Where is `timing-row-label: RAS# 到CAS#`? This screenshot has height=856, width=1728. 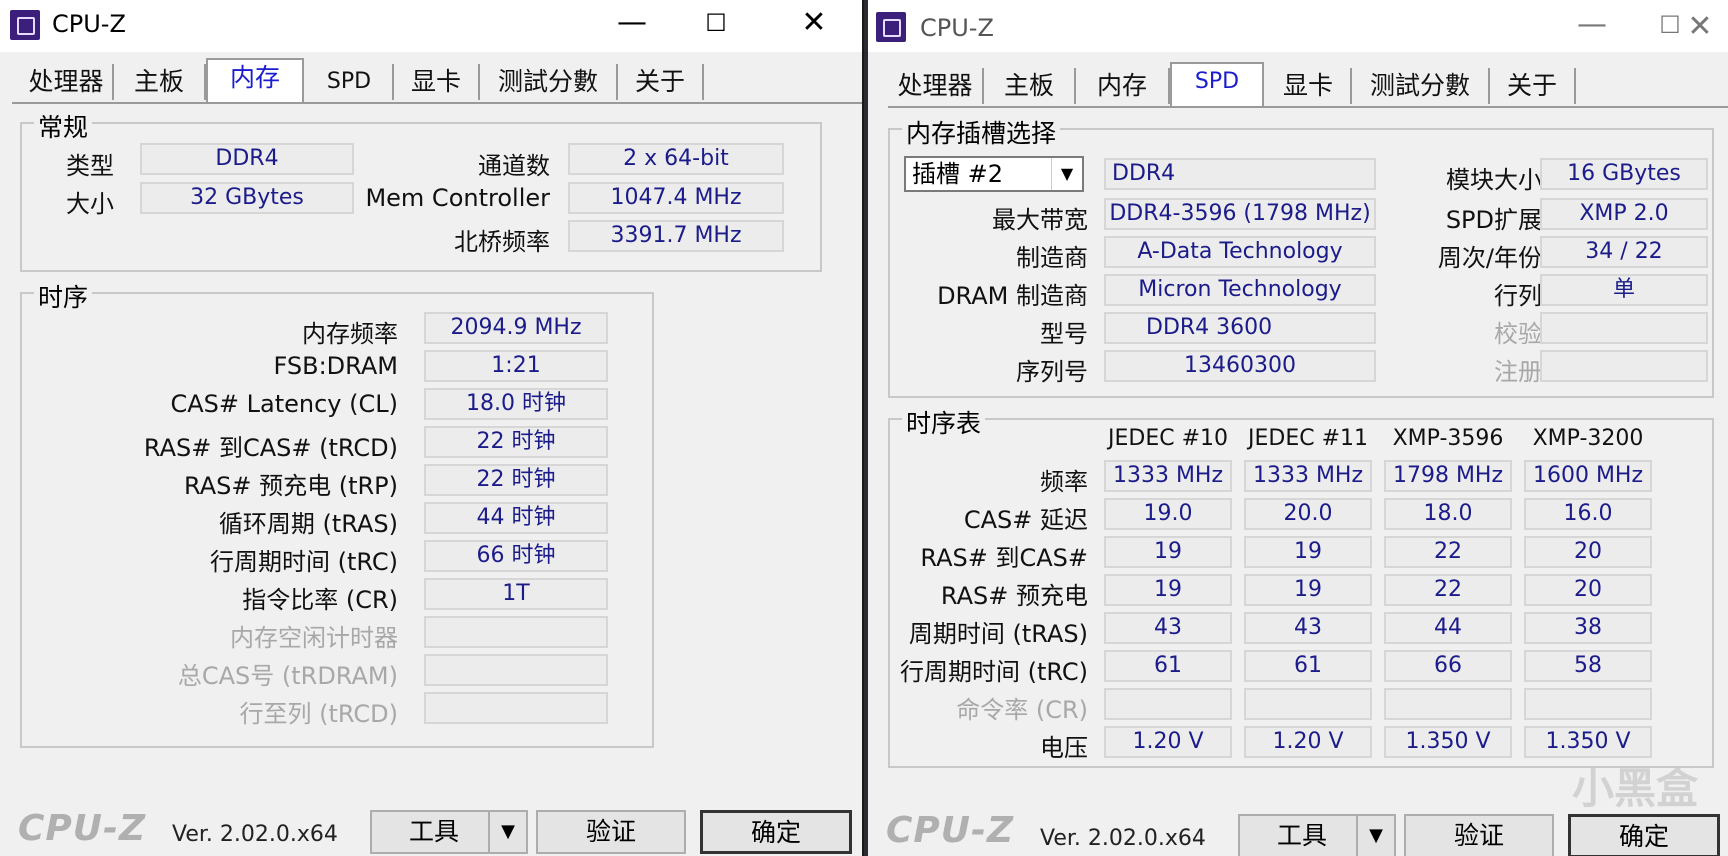 timing-row-label: RAS# 到CAS# is located at coordinates (1004, 558).